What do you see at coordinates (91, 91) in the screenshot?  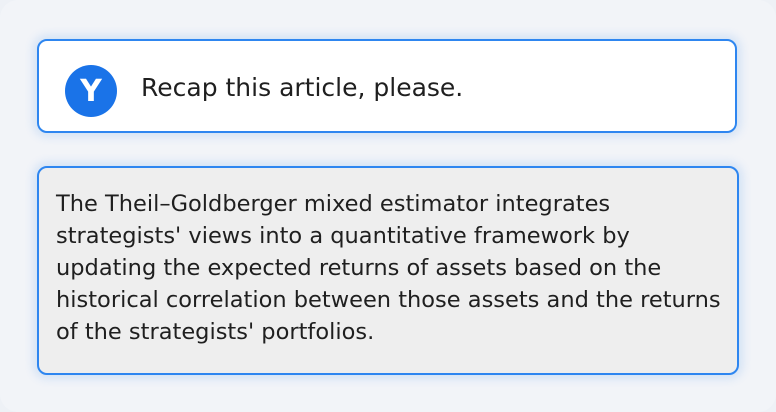 I see `user-avatar: Y` at bounding box center [91, 91].